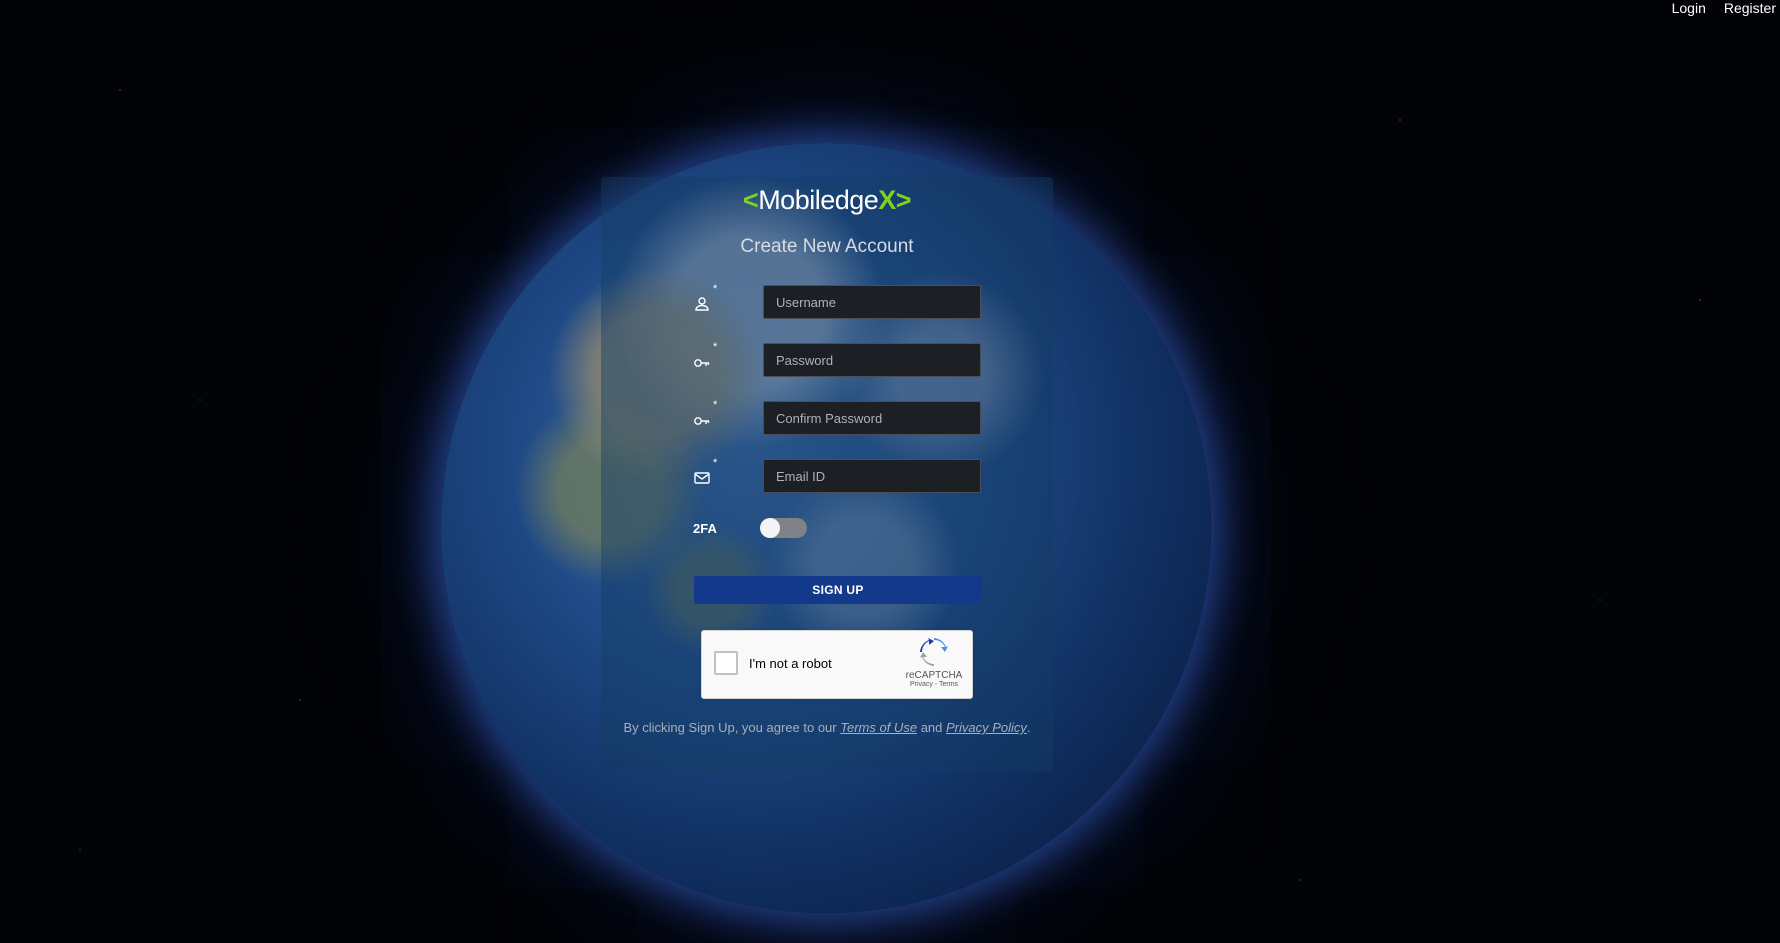 This screenshot has height=943, width=1780. I want to click on recaptcha-label: I'm not a robot, so click(790, 663).